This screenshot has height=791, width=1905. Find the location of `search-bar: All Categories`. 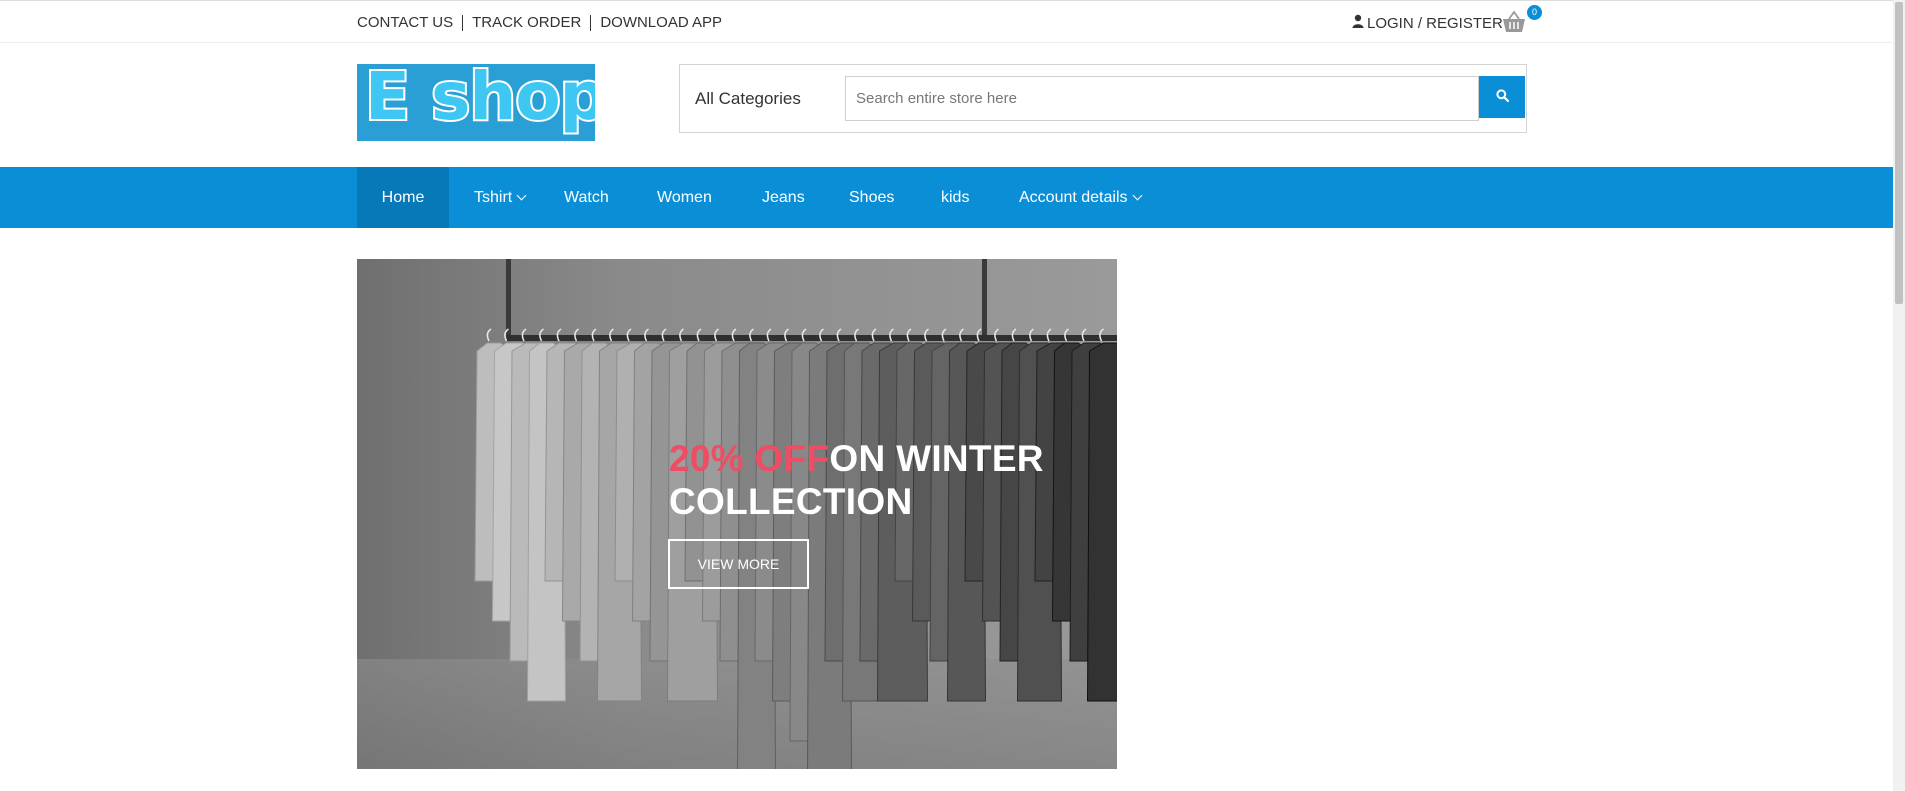

search-bar: All Categories is located at coordinates (1103, 98).